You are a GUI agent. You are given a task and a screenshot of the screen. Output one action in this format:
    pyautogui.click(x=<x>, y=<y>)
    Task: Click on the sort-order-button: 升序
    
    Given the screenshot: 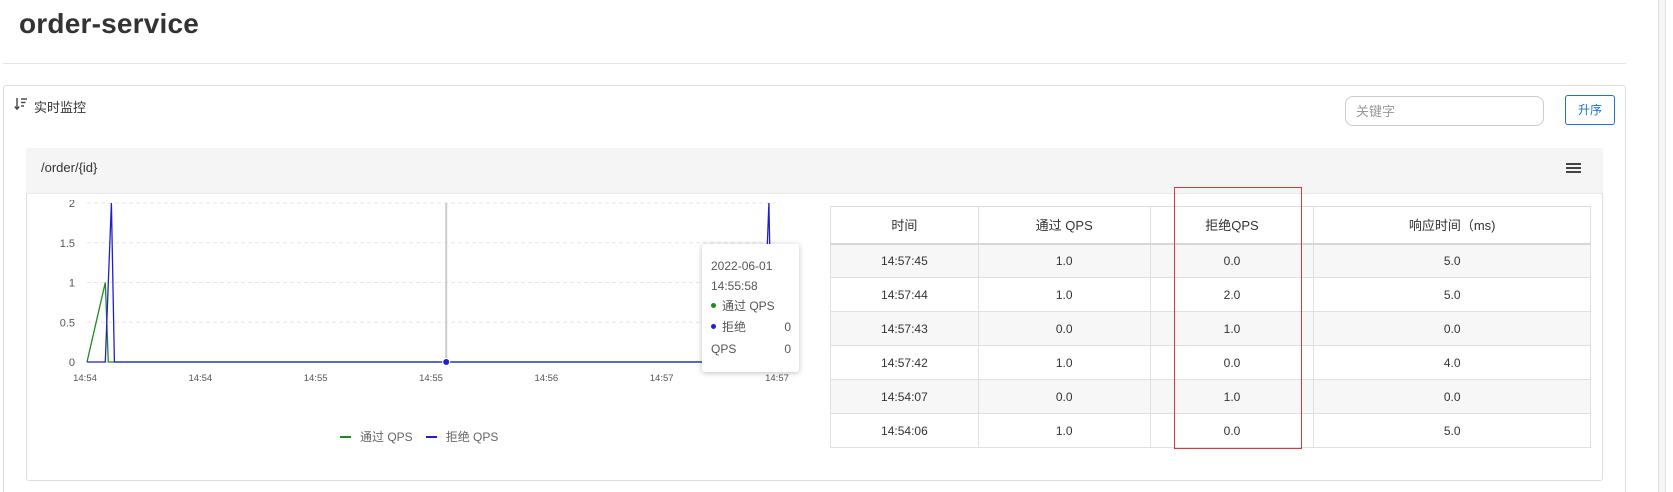 What is the action you would take?
    pyautogui.click(x=1590, y=110)
    